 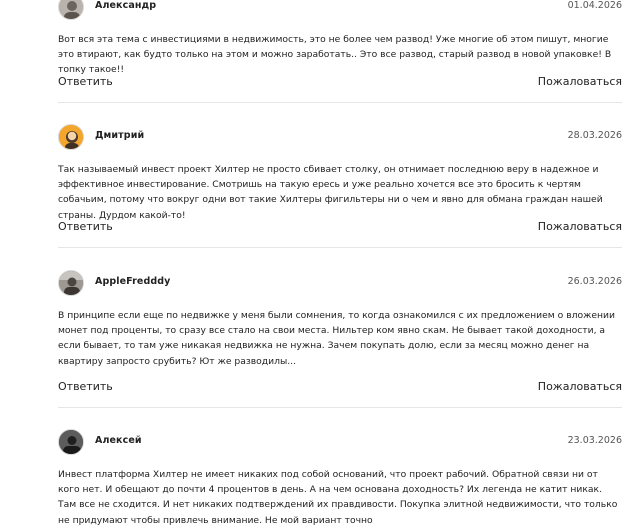 I want to click on comment-author: Дмитрий, so click(x=119, y=135).